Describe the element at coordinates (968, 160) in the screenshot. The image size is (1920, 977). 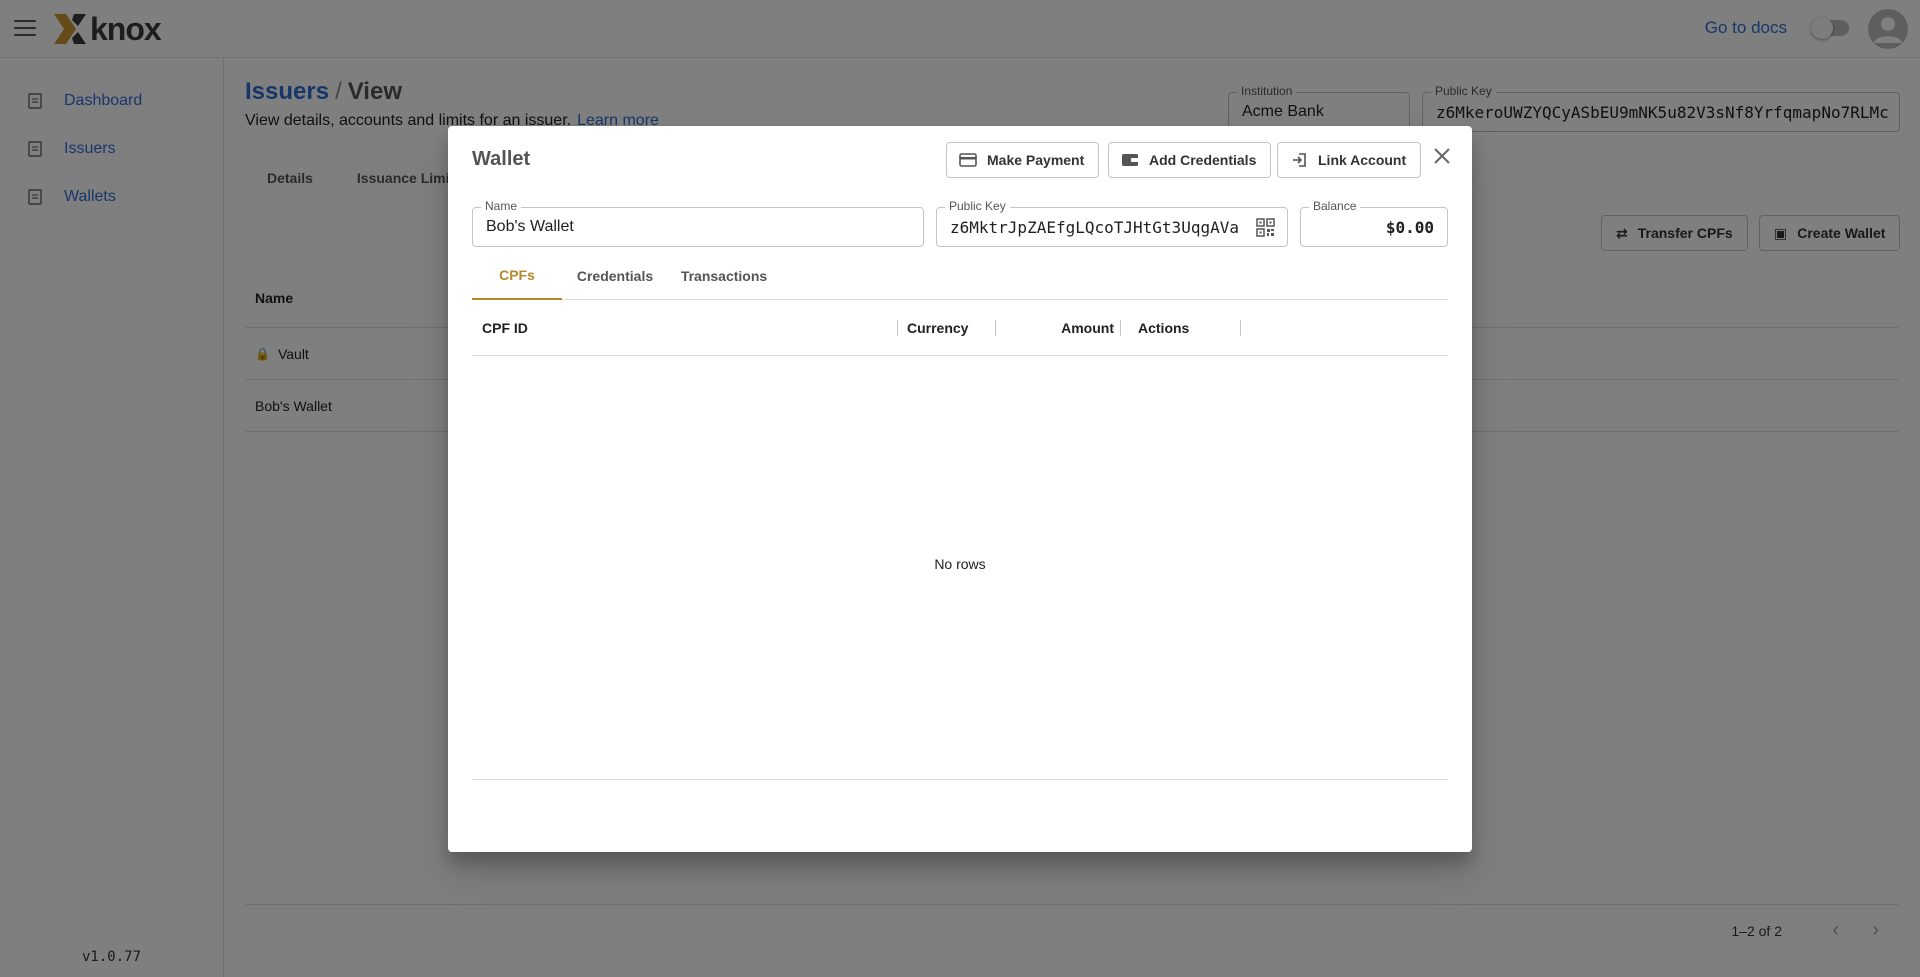
I see `credit-card-icon` at that location.